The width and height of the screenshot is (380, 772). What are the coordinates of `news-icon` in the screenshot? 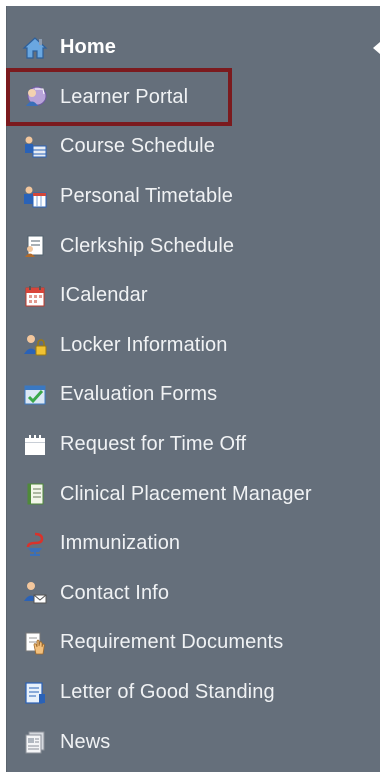 It's located at (35, 742).